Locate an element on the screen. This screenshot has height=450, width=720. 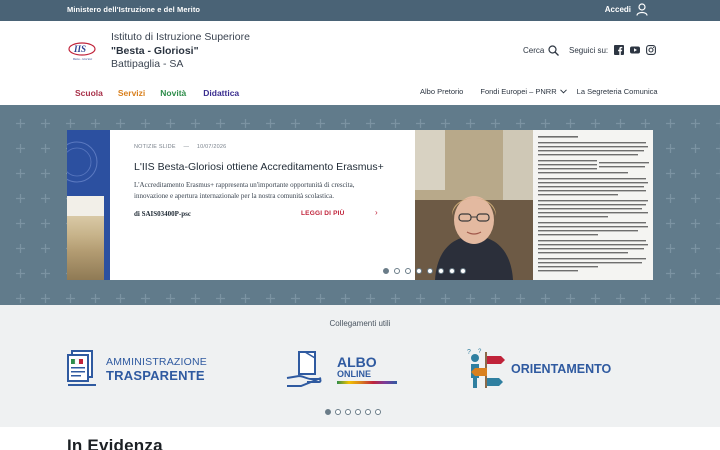
slide-document-image is located at coordinates (593, 205).